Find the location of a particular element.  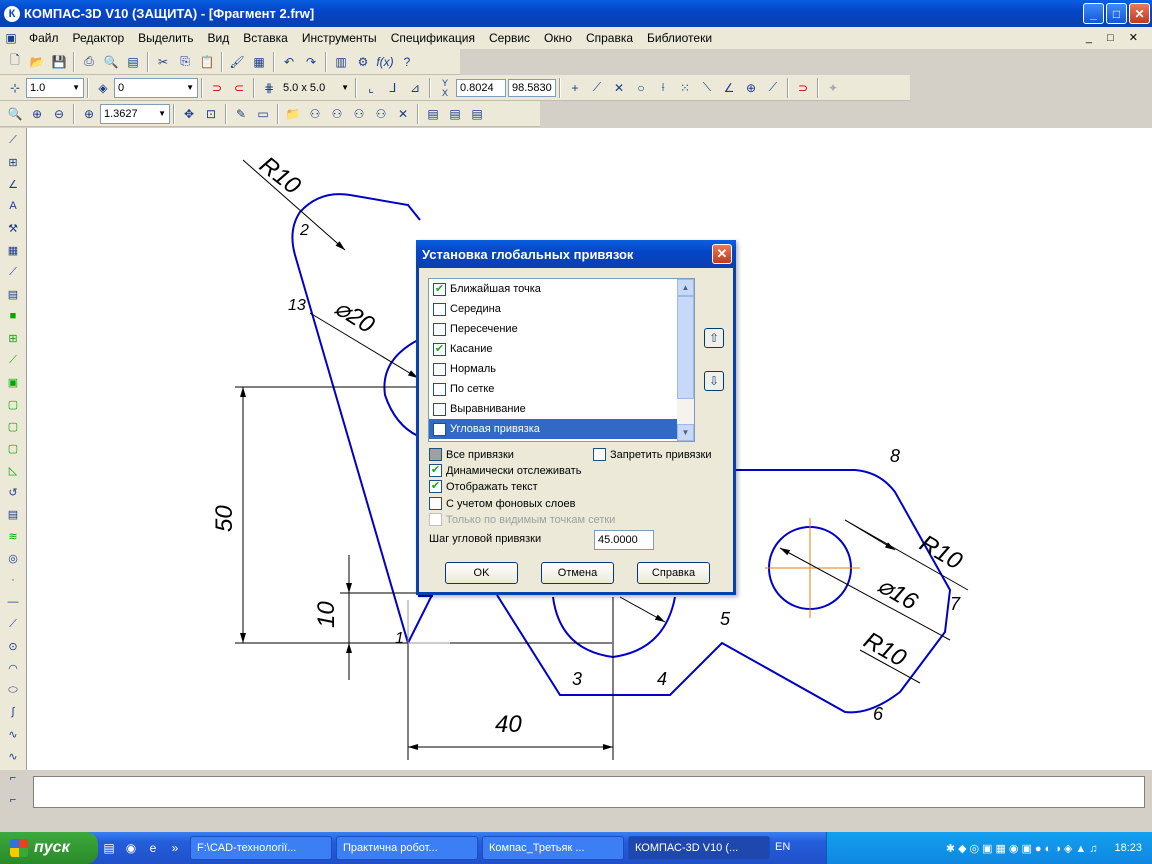

save-icon: 💾 is located at coordinates (59, 62).